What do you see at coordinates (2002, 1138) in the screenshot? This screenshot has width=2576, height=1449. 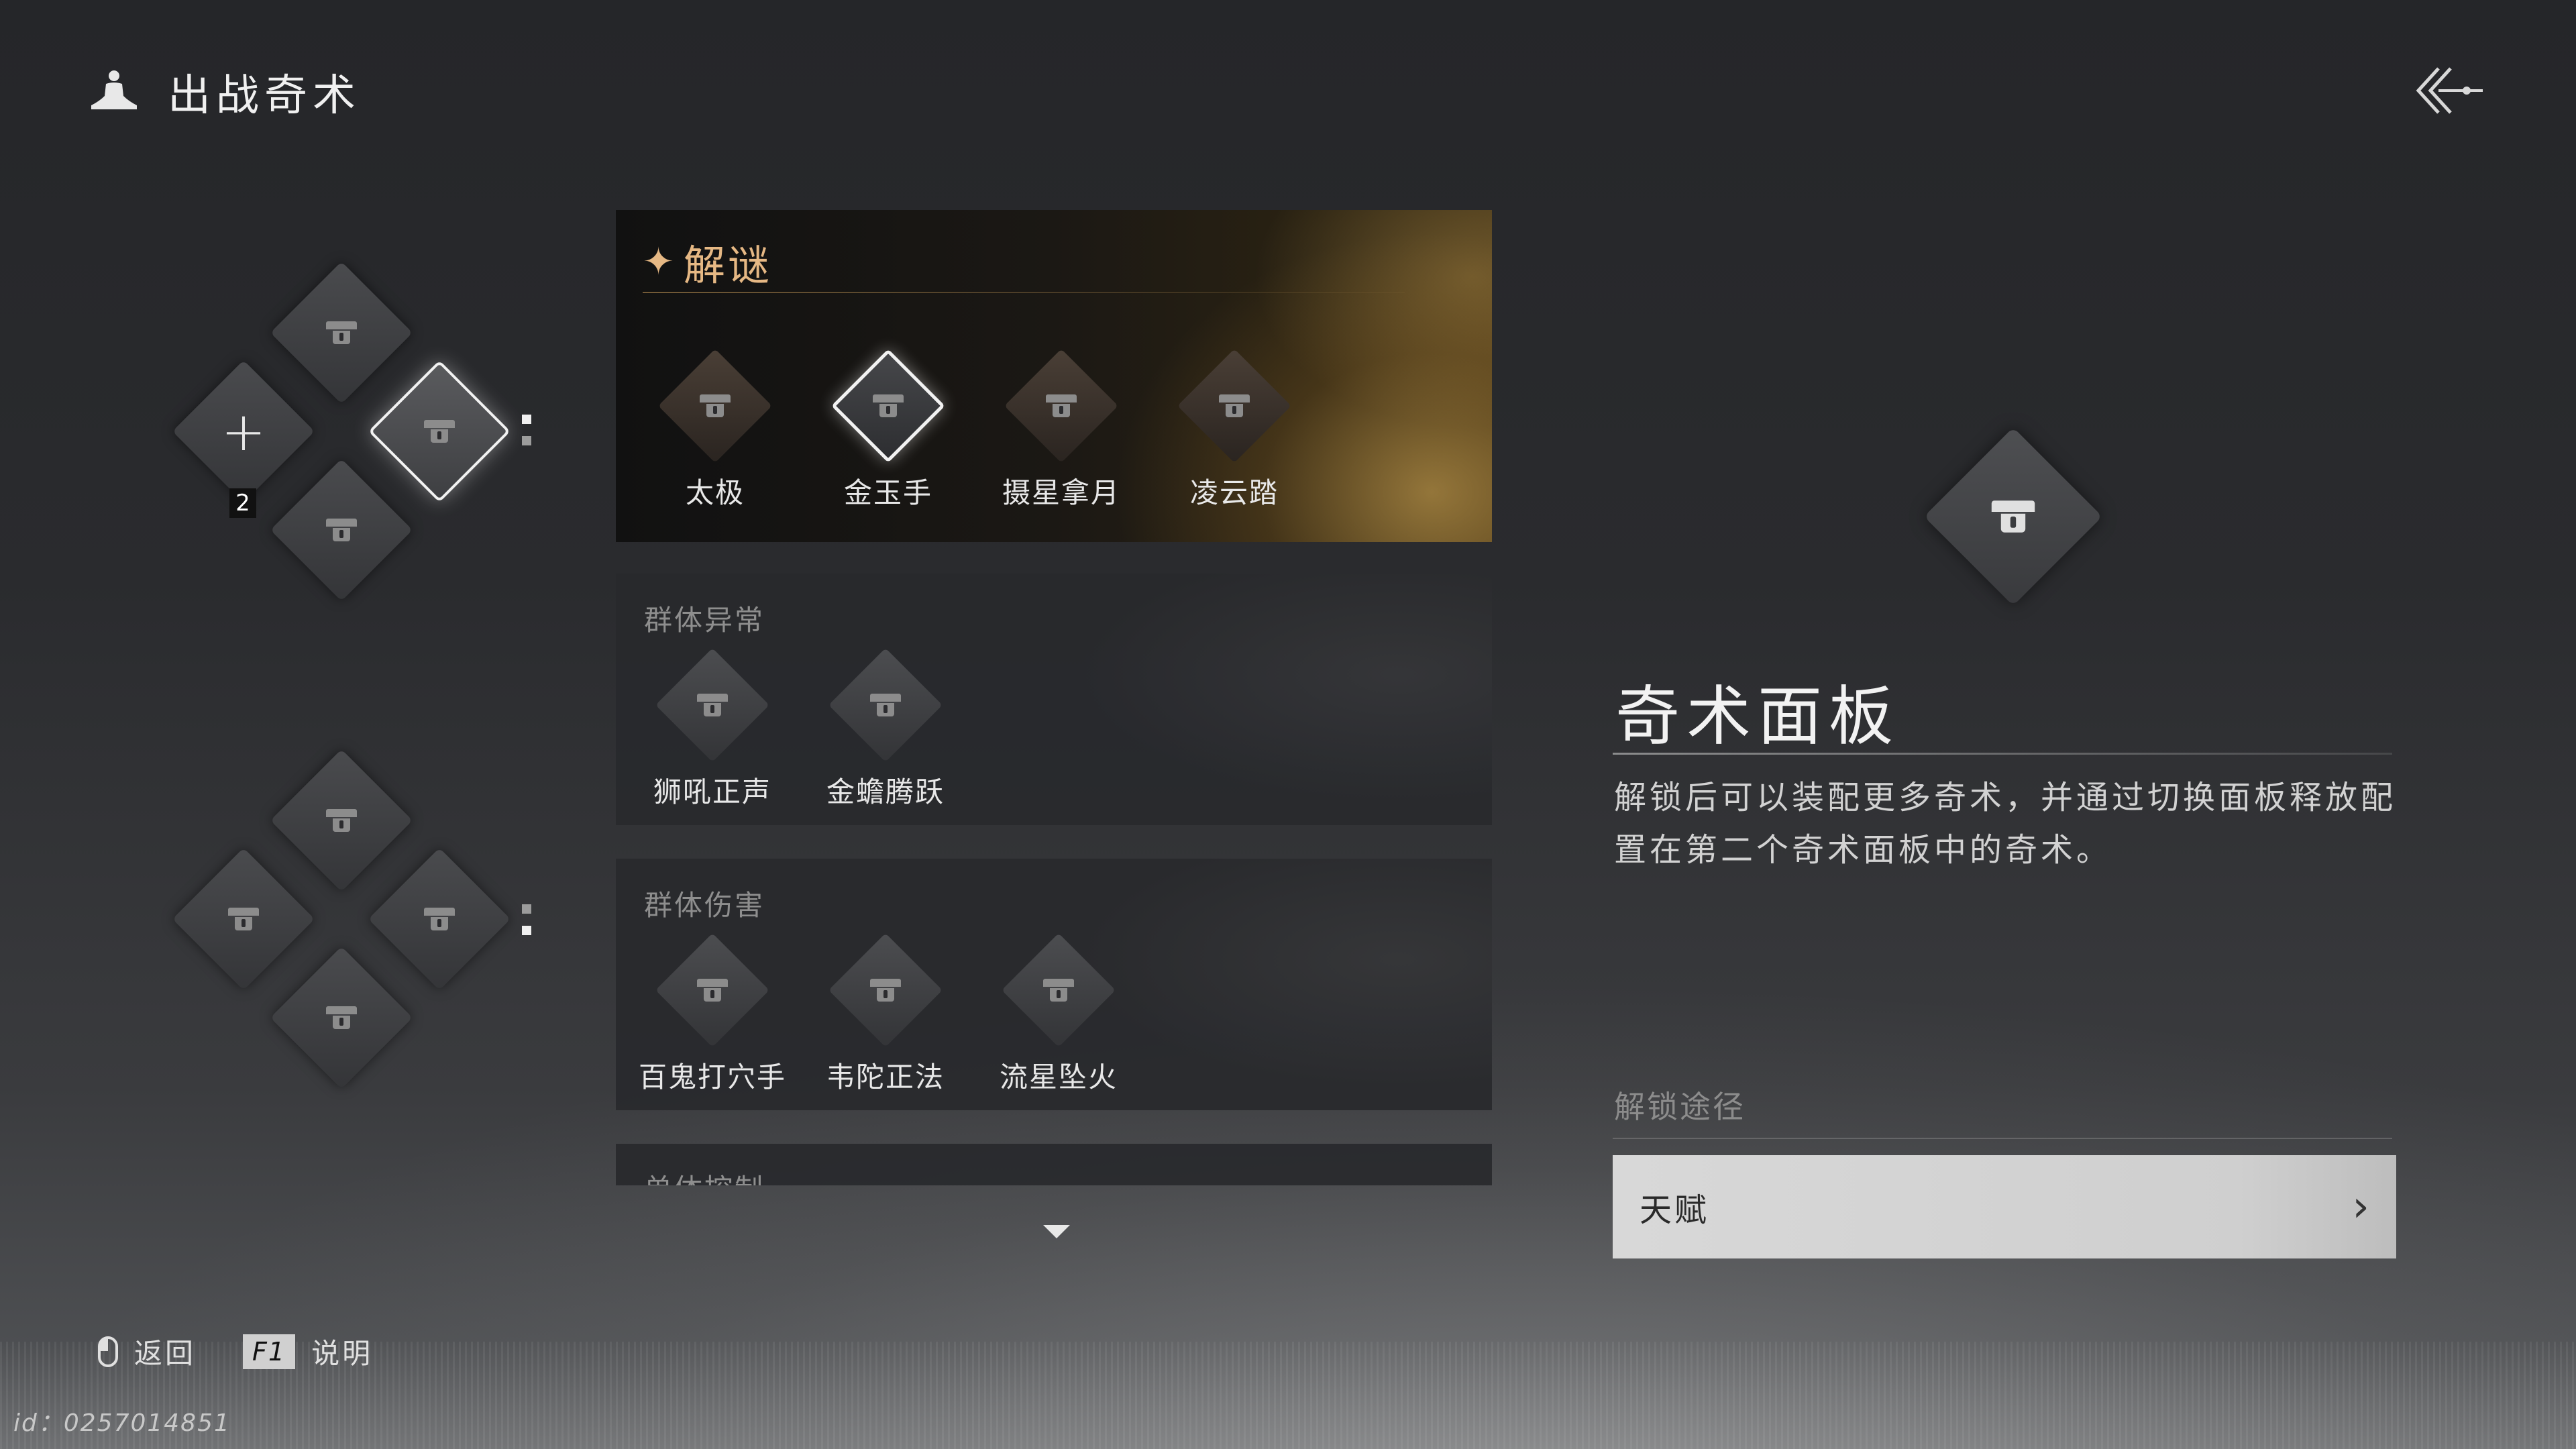 I see `unlock-divider` at bounding box center [2002, 1138].